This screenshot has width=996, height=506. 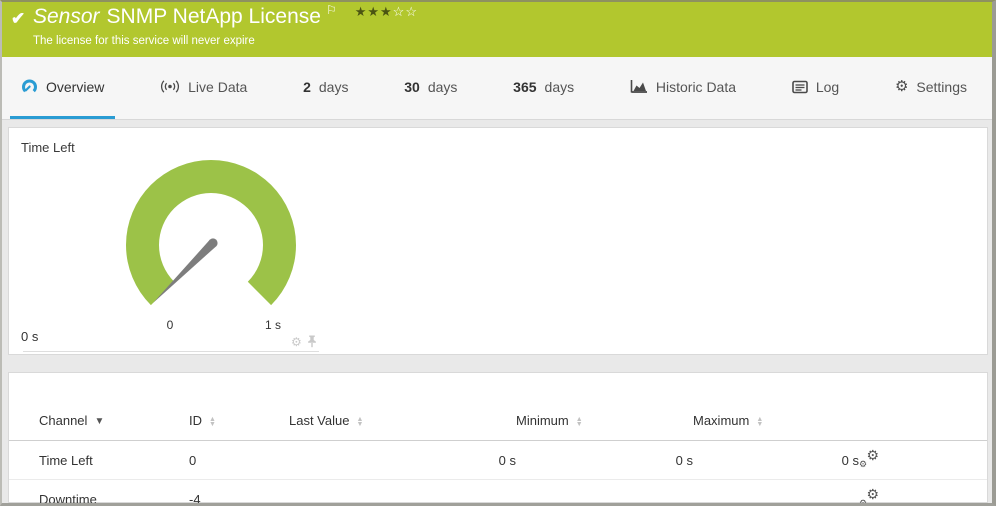 I want to click on column-header-channel: Channel ▼, so click(x=99, y=407).